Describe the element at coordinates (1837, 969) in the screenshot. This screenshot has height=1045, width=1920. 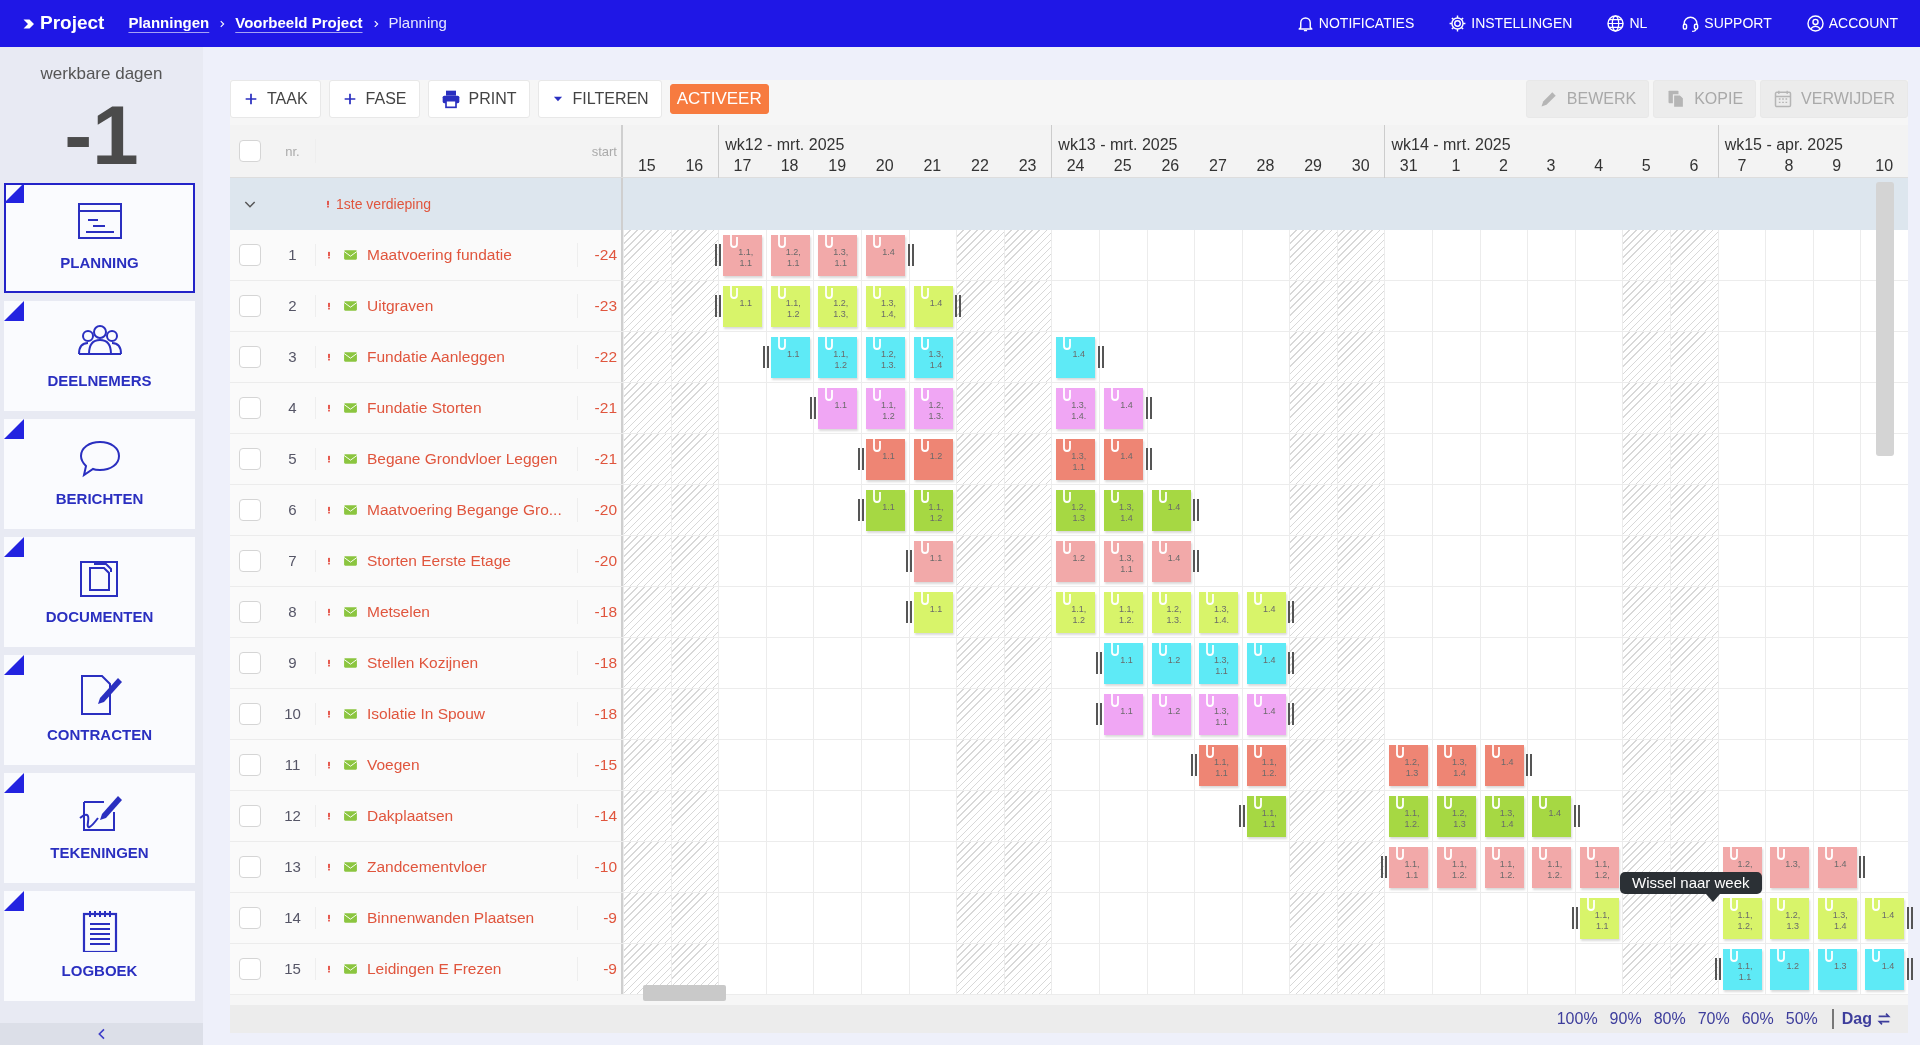
I see `sticky-note: 1.3` at that location.